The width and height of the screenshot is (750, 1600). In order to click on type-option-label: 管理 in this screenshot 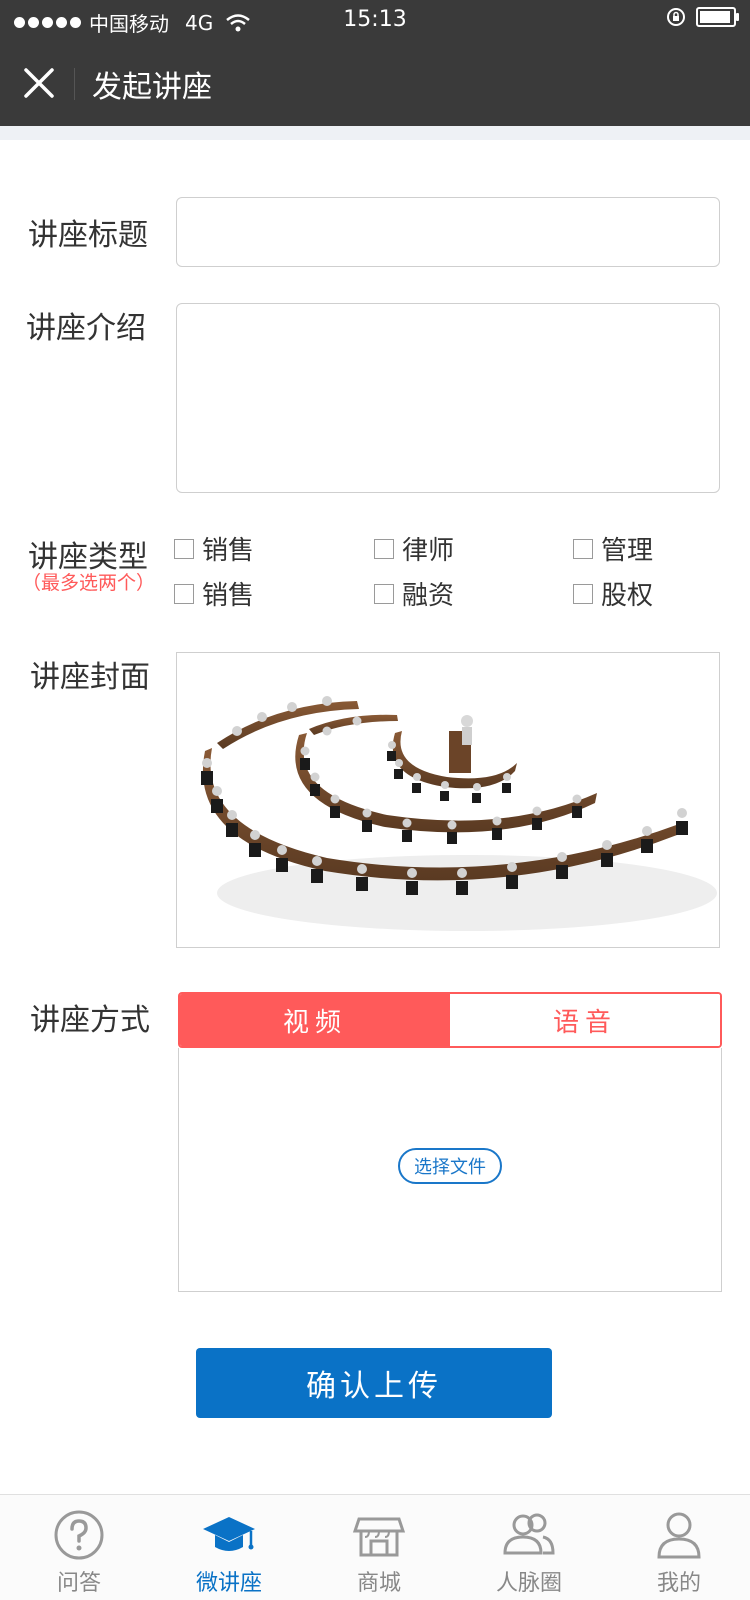, I will do `click(627, 551)`.